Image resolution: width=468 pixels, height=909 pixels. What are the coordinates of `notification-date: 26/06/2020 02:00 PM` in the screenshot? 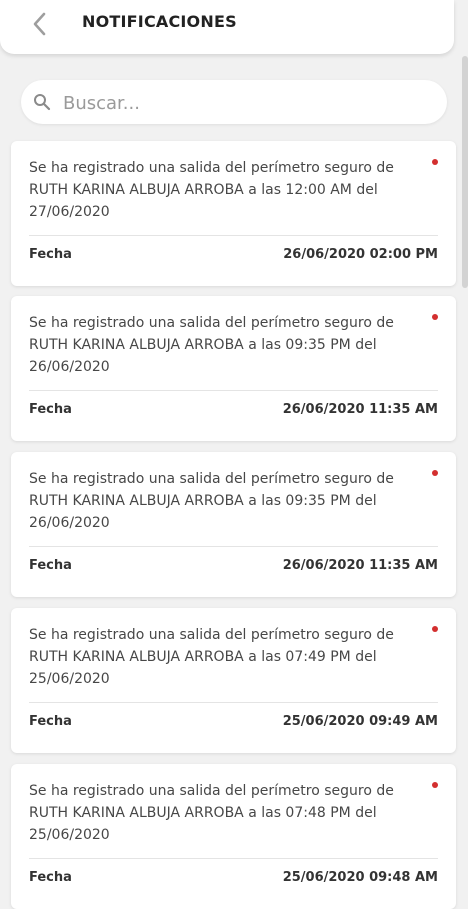 It's located at (360, 254).